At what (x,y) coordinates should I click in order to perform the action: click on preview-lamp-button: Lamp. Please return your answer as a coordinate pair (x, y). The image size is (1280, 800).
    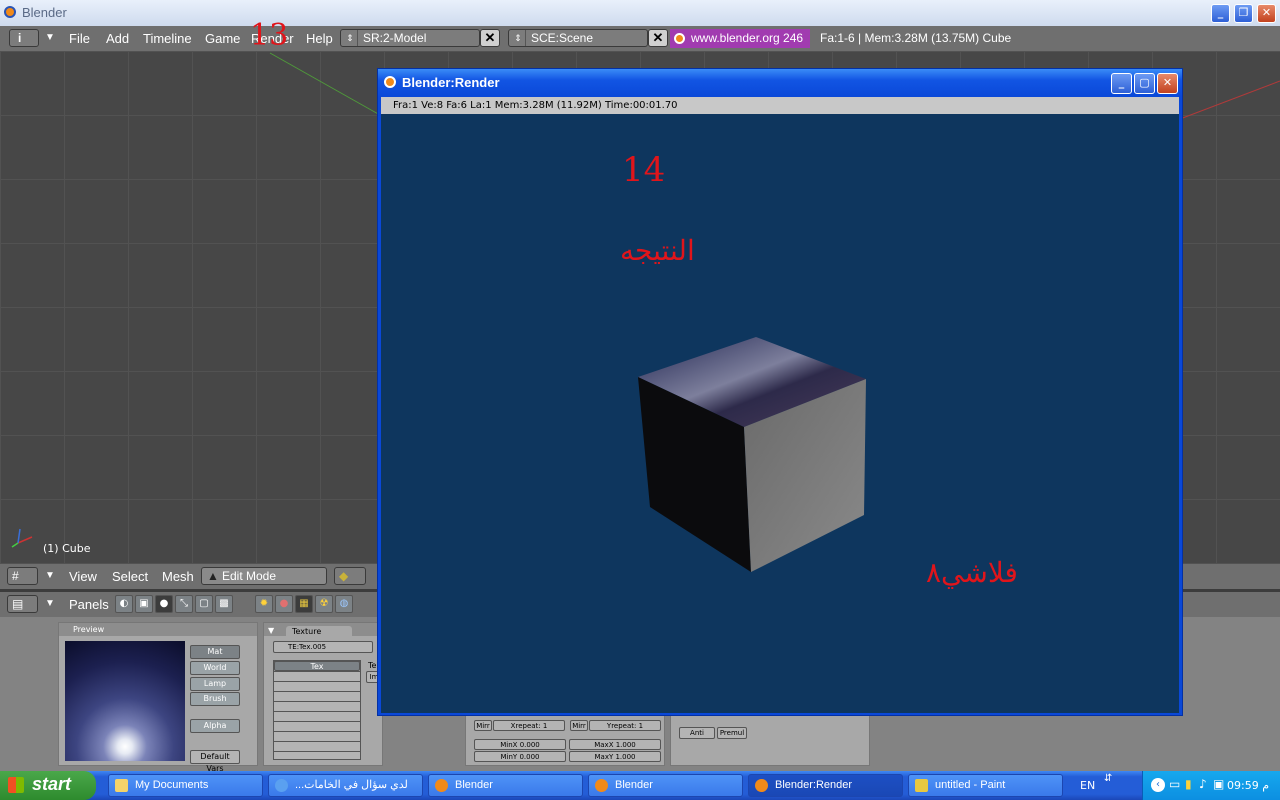
    Looking at the image, I should click on (215, 684).